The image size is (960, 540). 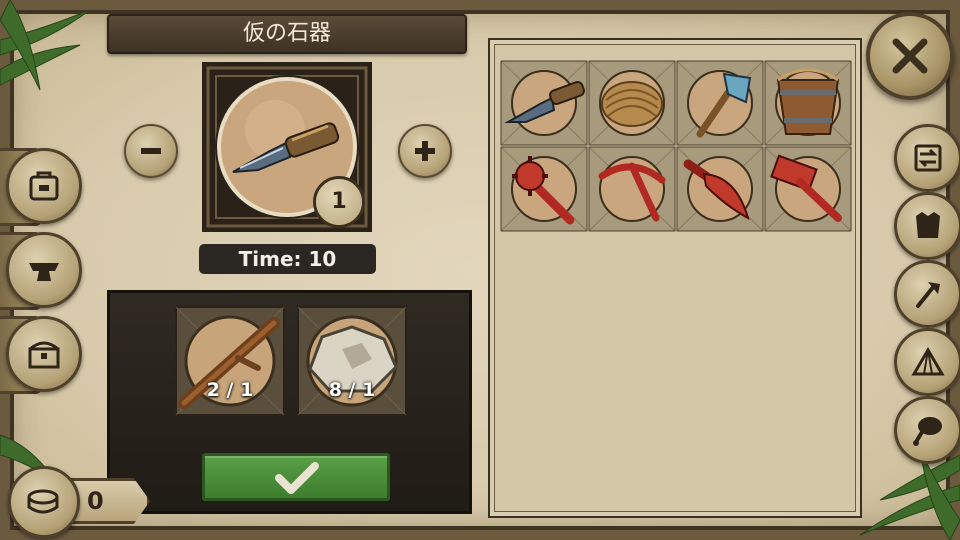 What do you see at coordinates (724, 105) in the screenshot?
I see `stone-axe-icon` at bounding box center [724, 105].